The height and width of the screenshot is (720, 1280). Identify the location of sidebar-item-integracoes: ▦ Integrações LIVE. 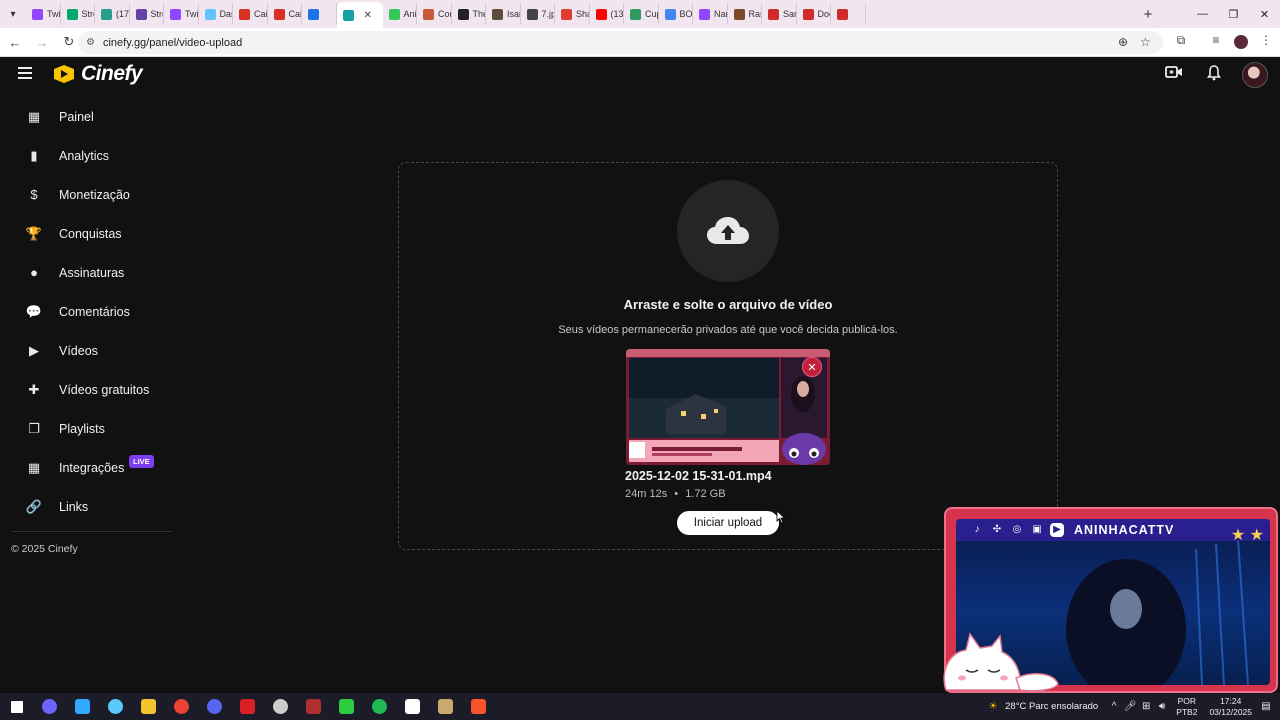
(90, 467).